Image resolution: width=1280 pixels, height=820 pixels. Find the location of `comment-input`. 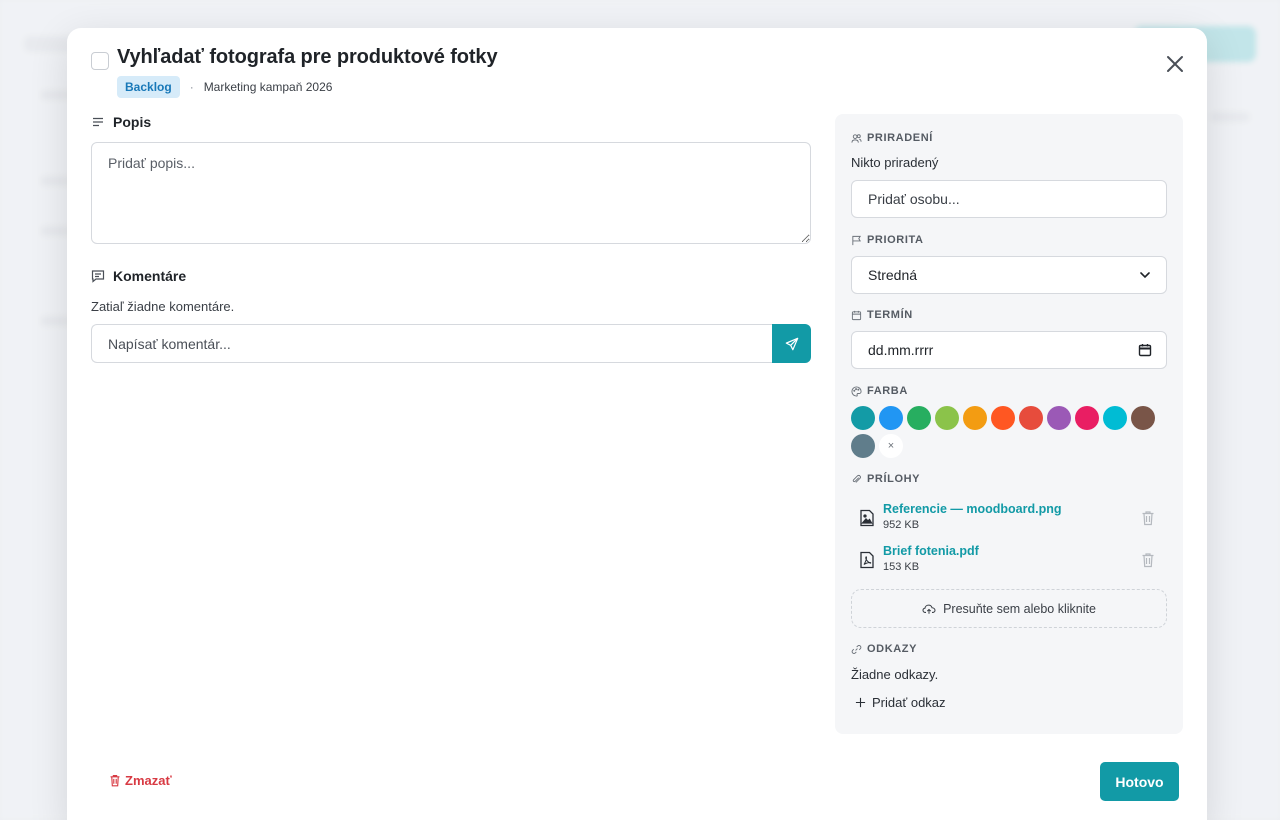

comment-input is located at coordinates (431, 343).